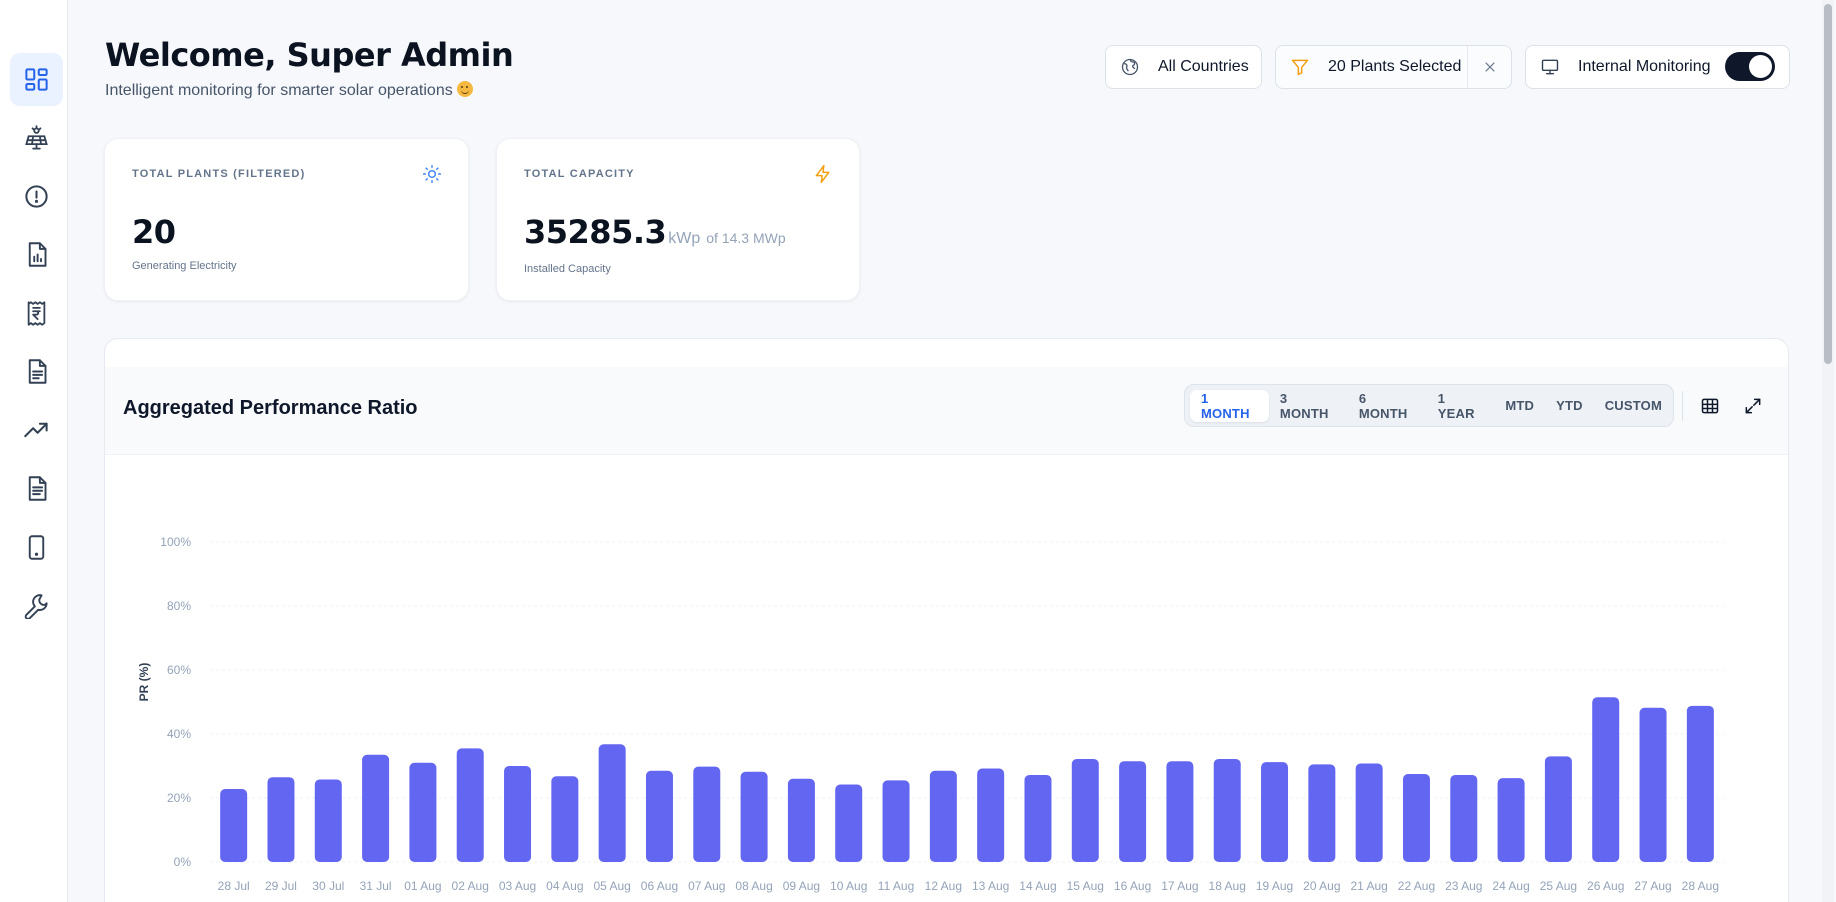 The width and height of the screenshot is (1836, 902). I want to click on x-tick-label: 23 Aug, so click(1463, 886).